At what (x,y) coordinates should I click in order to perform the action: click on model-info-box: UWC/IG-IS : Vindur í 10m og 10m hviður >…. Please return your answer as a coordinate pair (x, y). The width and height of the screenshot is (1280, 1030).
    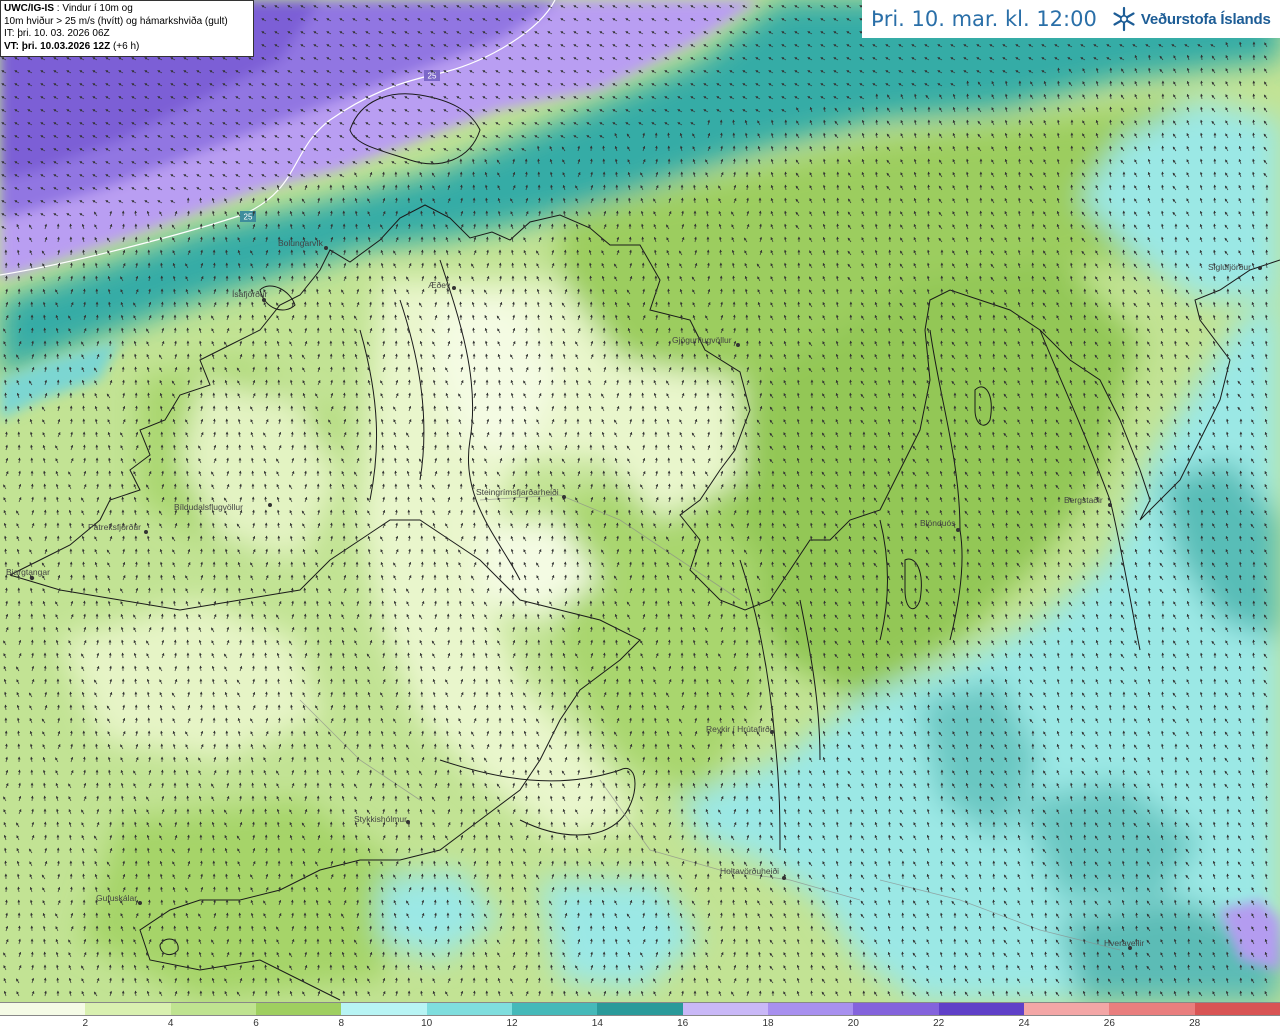
    Looking at the image, I should click on (127, 28).